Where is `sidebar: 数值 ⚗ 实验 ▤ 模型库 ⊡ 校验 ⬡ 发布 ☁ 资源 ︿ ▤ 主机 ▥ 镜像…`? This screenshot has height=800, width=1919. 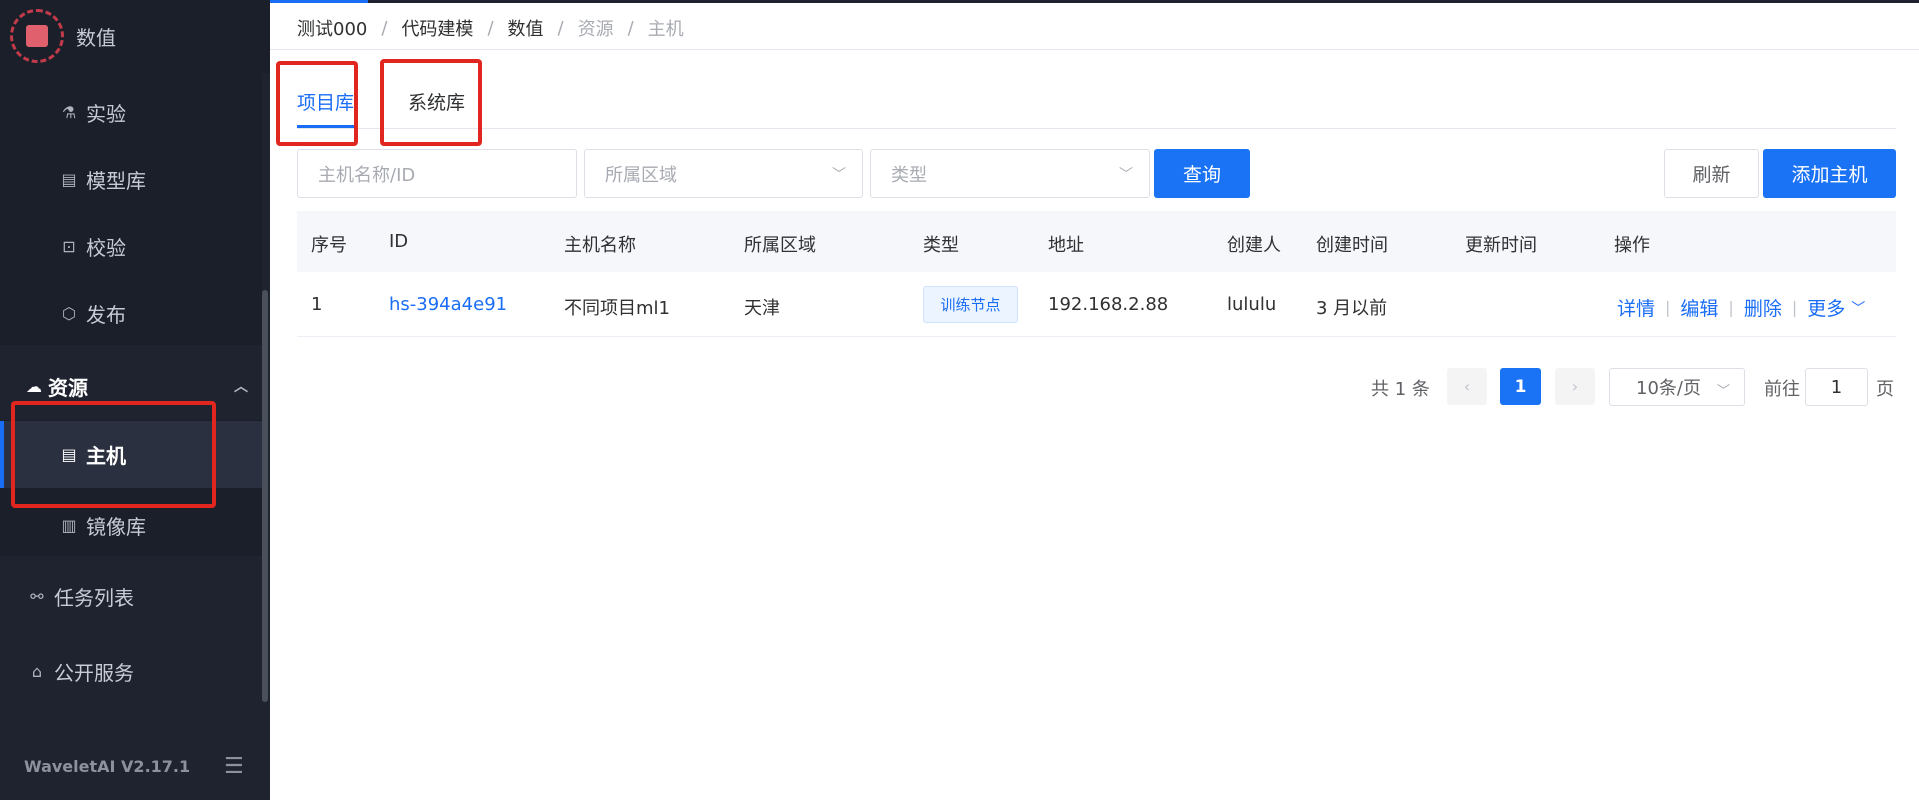
sidebar: 数值 ⚗ 实验 ▤ 模型库 ⊡ 校验 ⬡ 发布 ☁ 资源 ︿ ▤ 主机 ▥ 镜像… is located at coordinates (135, 400).